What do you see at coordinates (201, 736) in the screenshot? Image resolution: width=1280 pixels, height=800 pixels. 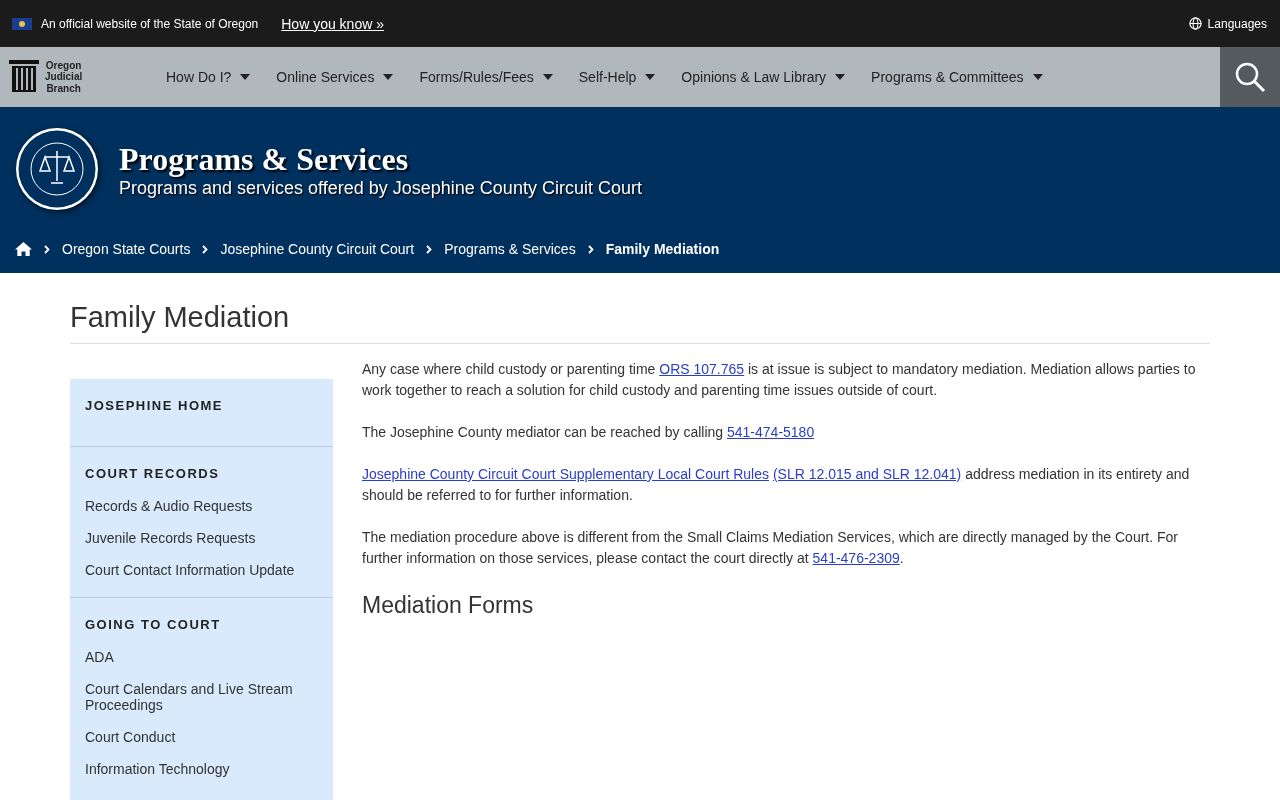 I see `sidebar-link: Court Conduct` at bounding box center [201, 736].